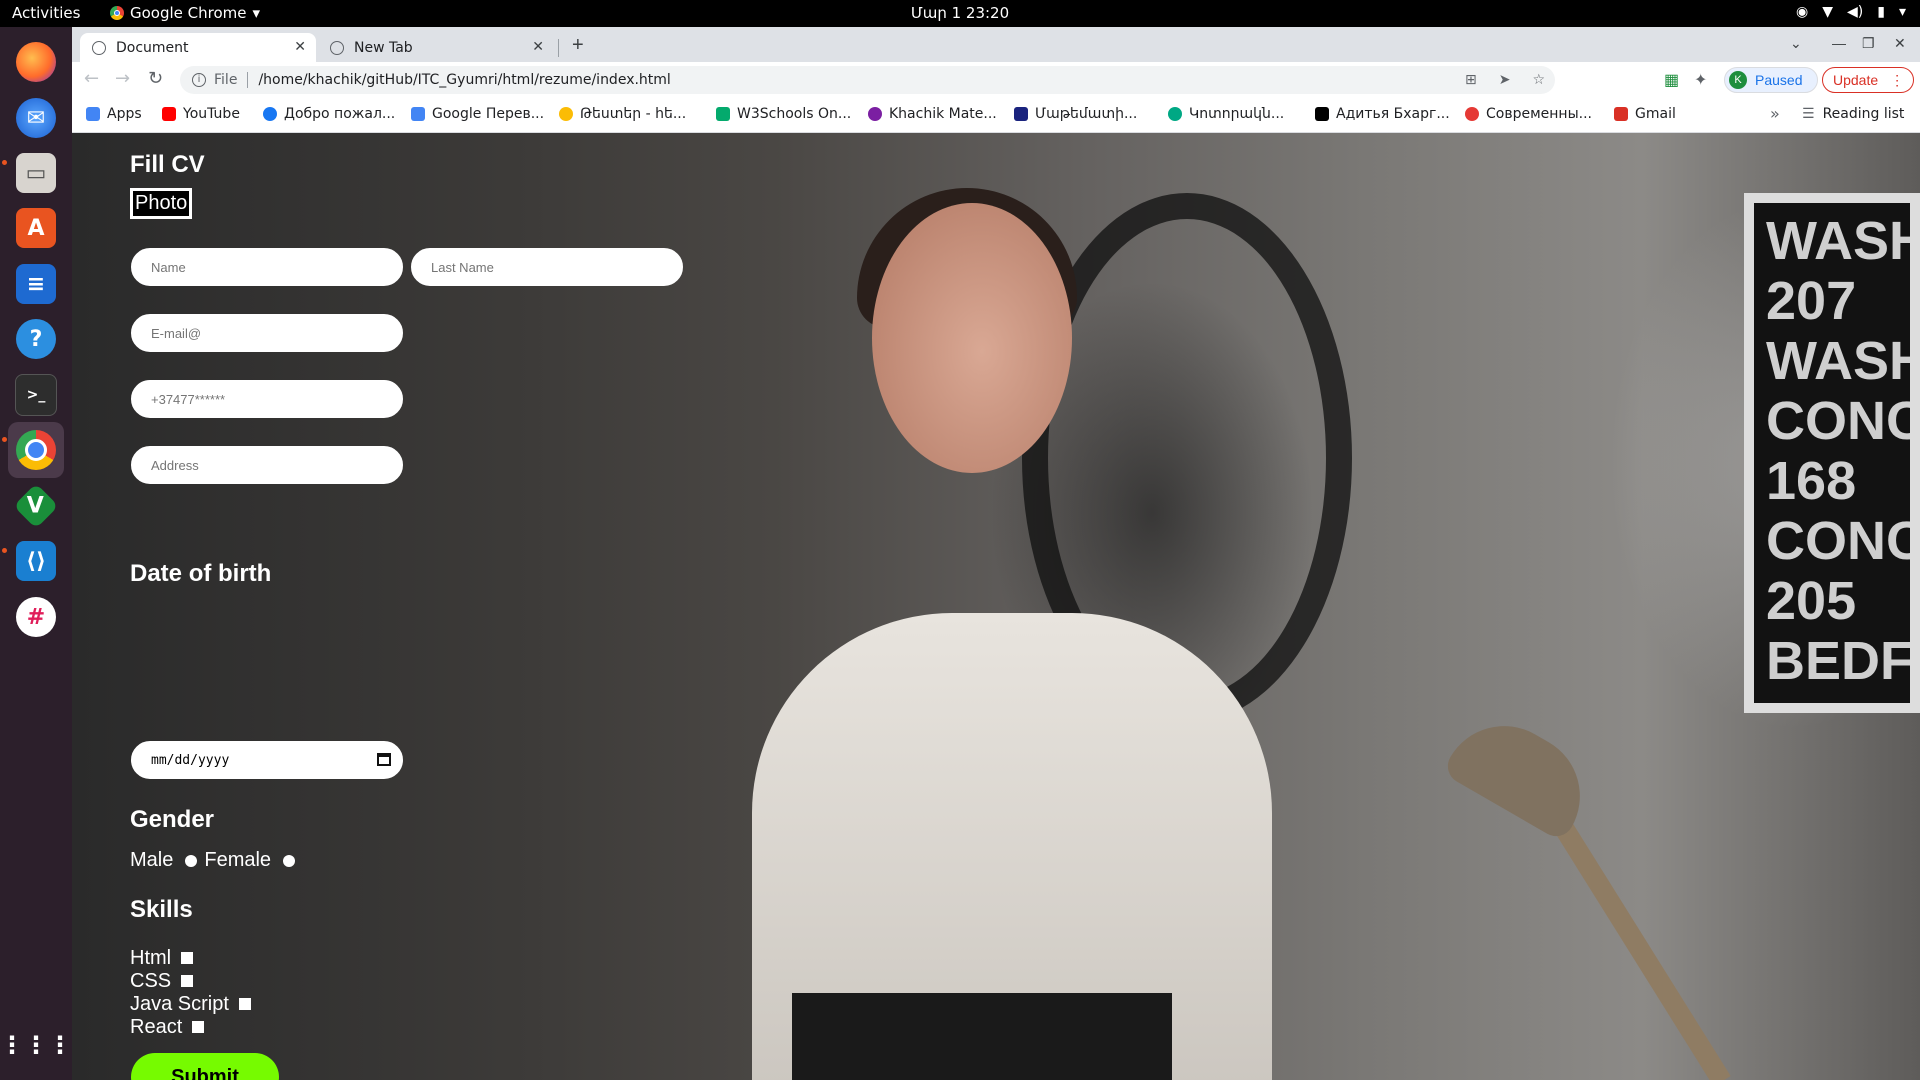 The height and width of the screenshot is (1080, 1920). I want to click on system-tray: ◉ ▼ ◀) ▮ ▾, so click(1851, 12).